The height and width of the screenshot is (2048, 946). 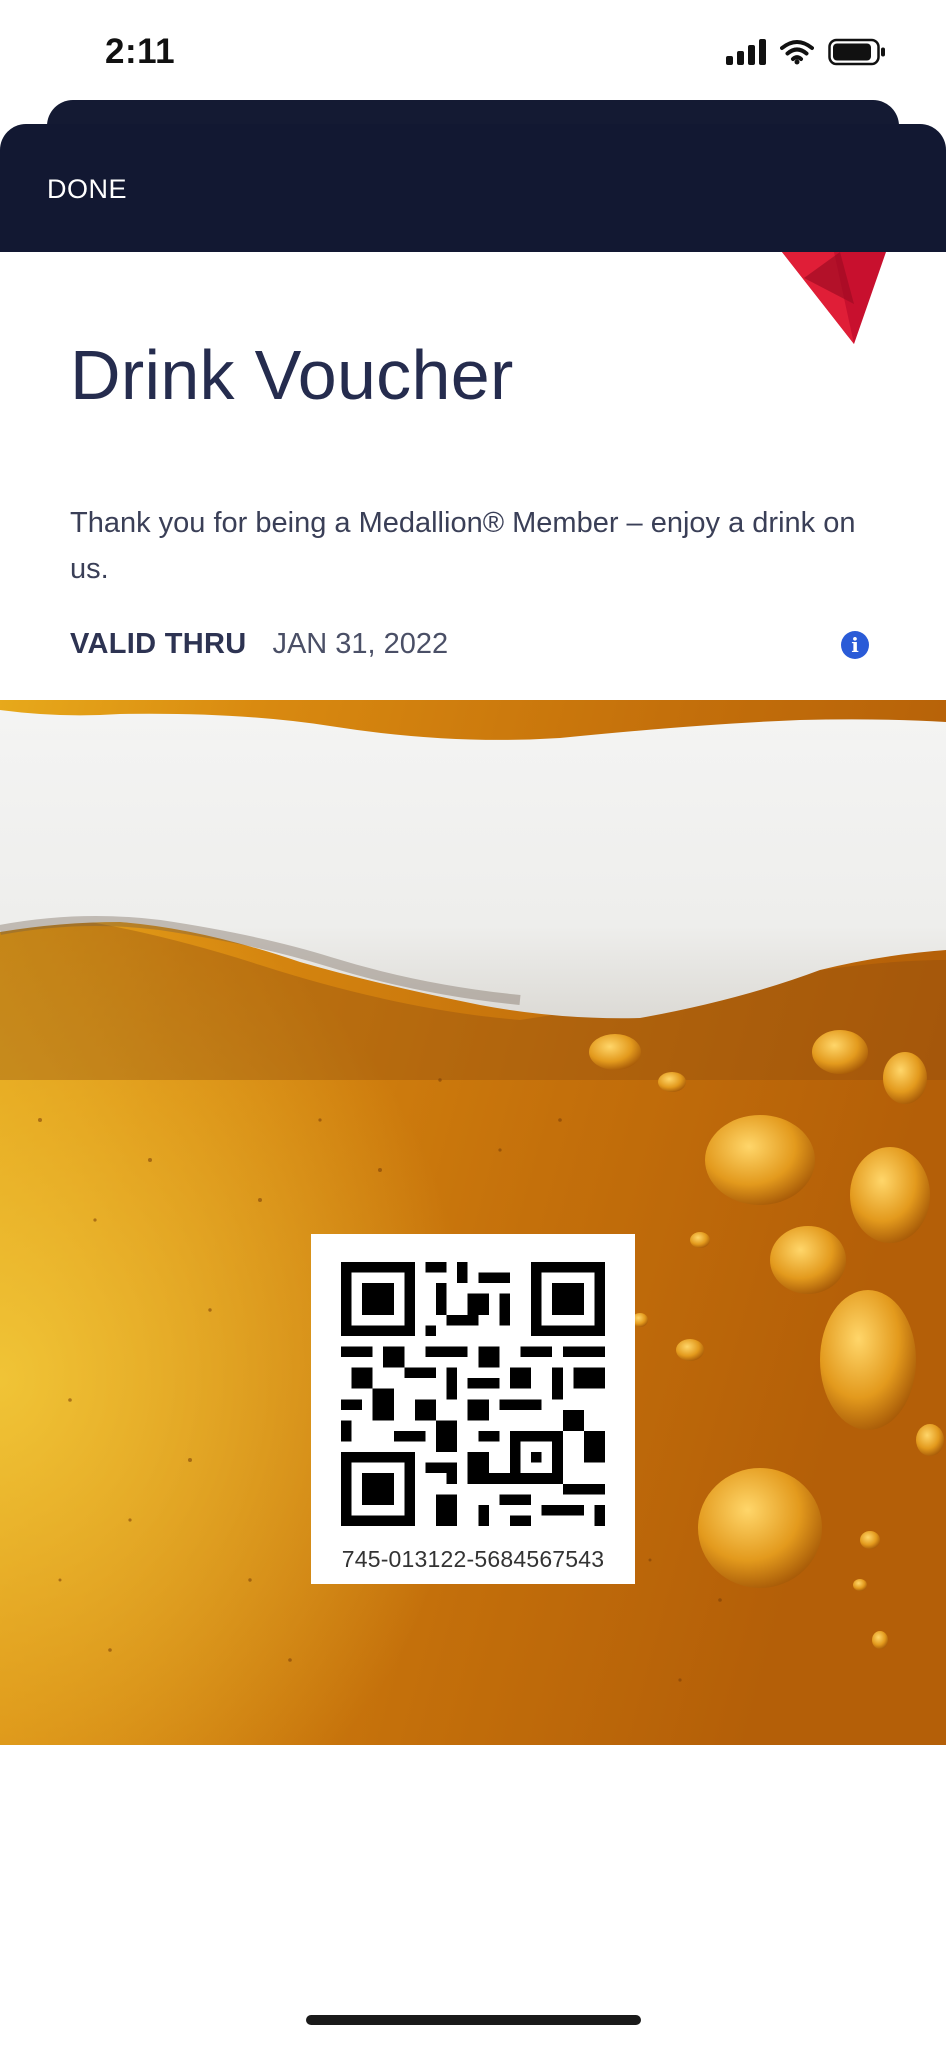 I want to click on cellular-signal-icon, so click(x=746, y=52).